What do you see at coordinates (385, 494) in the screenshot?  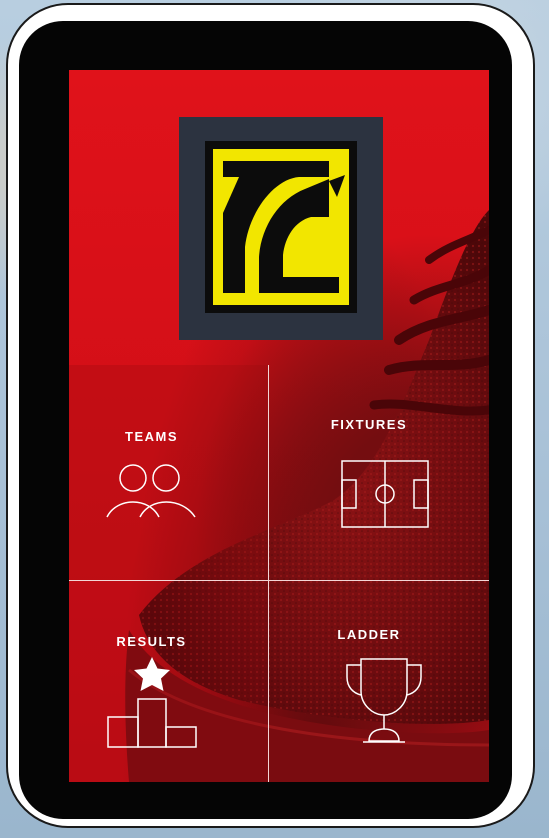 I see `pitch-icon` at bounding box center [385, 494].